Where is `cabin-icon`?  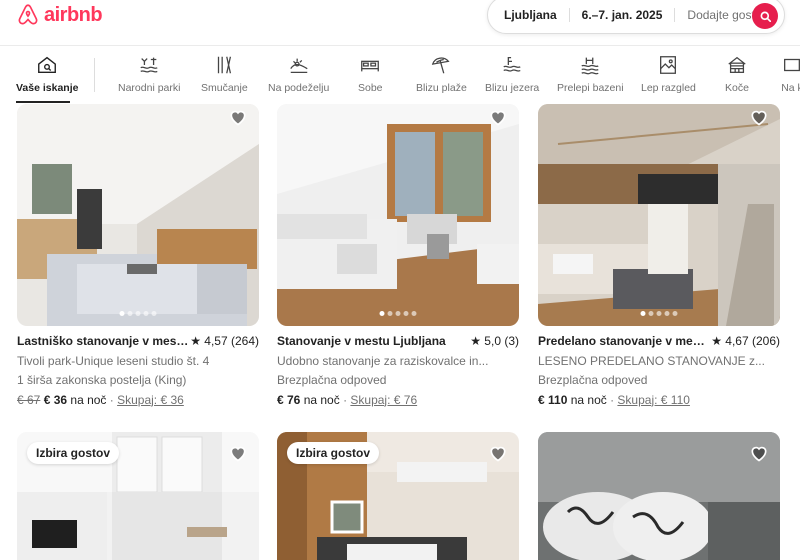
cabin-icon is located at coordinates (737, 64).